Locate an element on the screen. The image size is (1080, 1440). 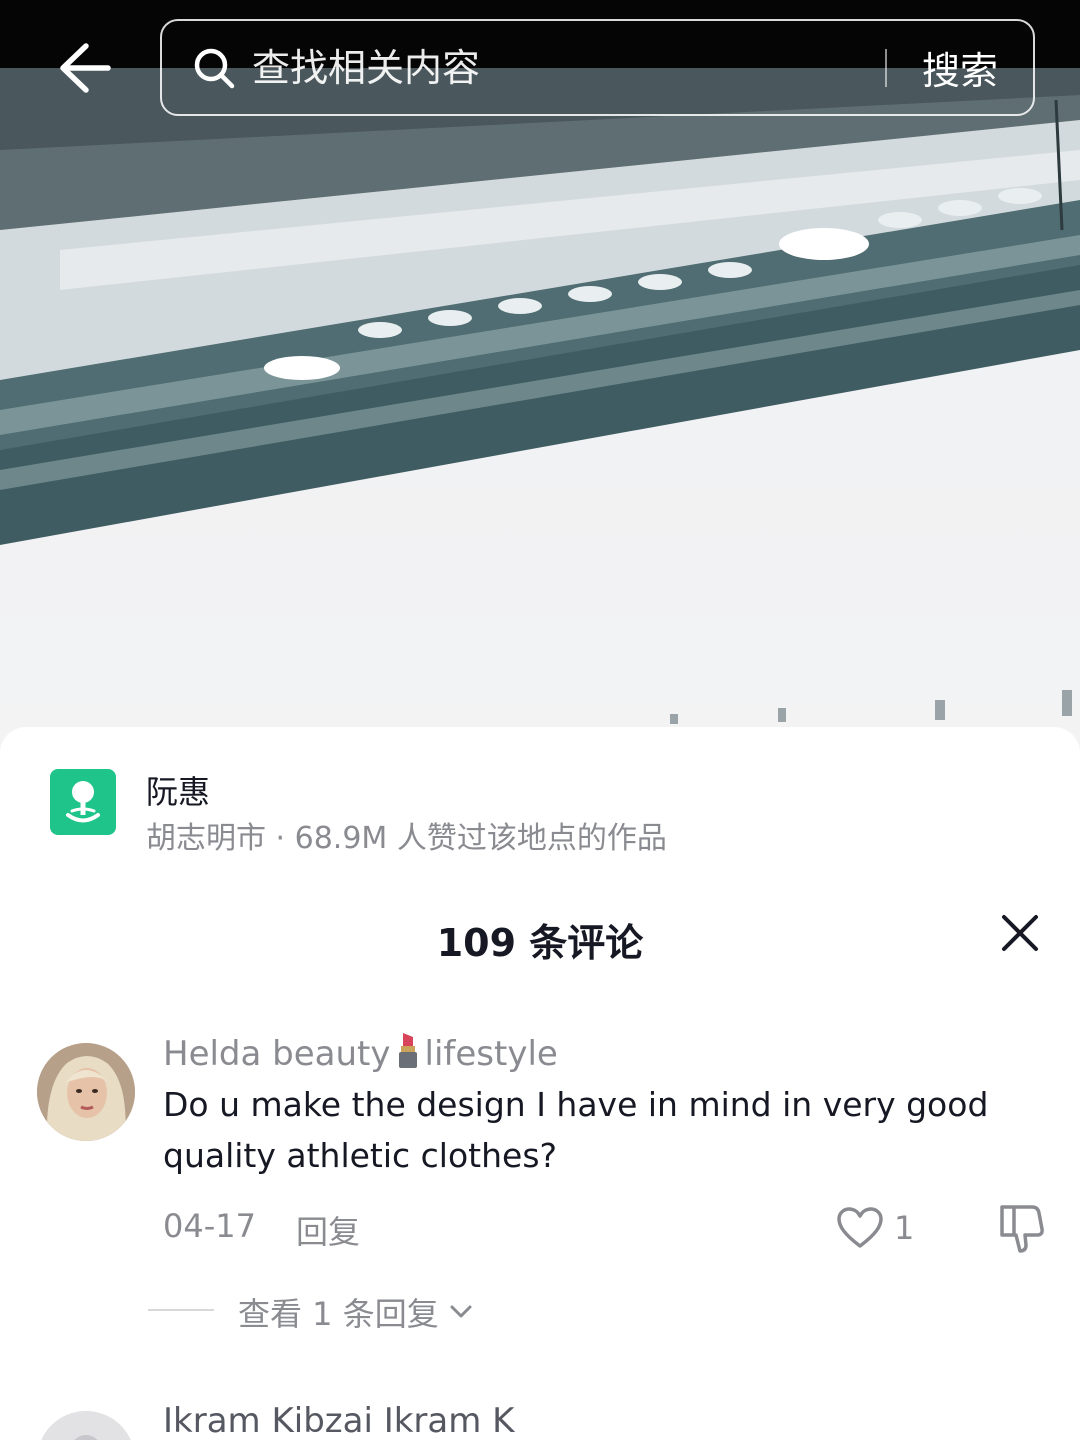
location-link: 阮惠 胡志明市 · 68.9M 人赞过该地点的作品 is located at coordinates (540, 811).